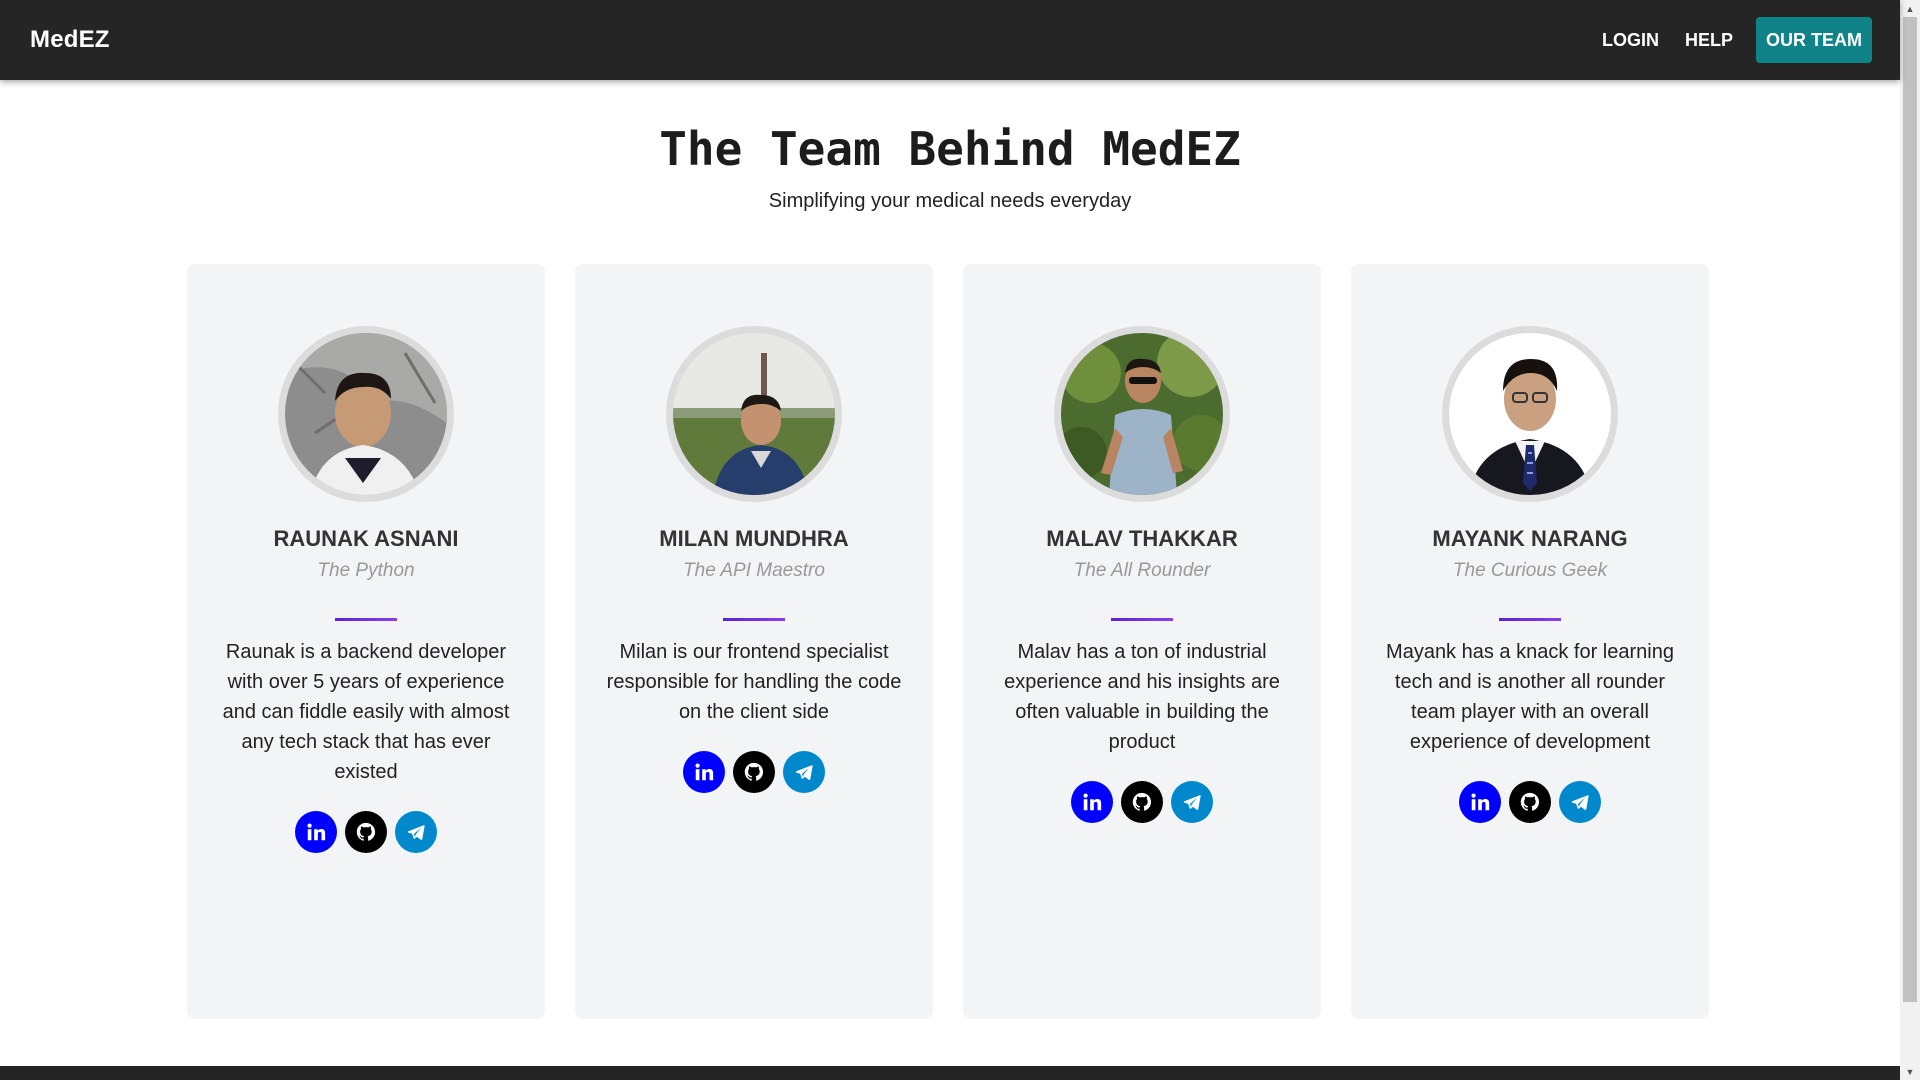 The height and width of the screenshot is (1080, 1920). Describe the element at coordinates (1709, 40) in the screenshot. I see `nav-help-link: HELP` at that location.